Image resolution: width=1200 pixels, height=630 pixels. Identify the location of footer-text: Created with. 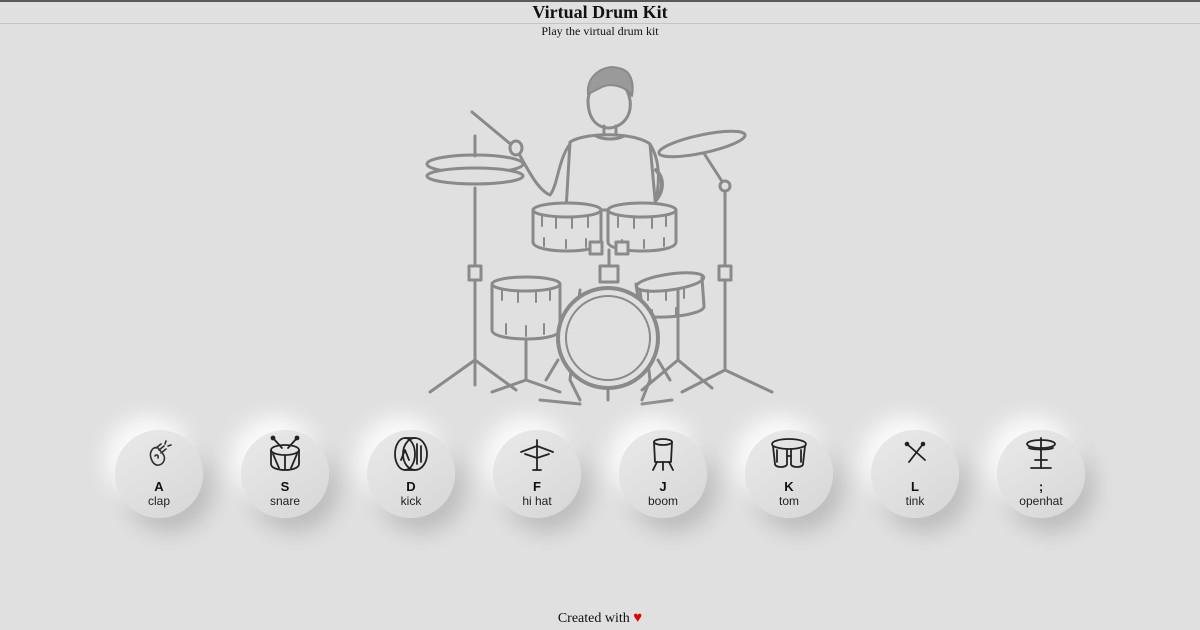
(593, 618).